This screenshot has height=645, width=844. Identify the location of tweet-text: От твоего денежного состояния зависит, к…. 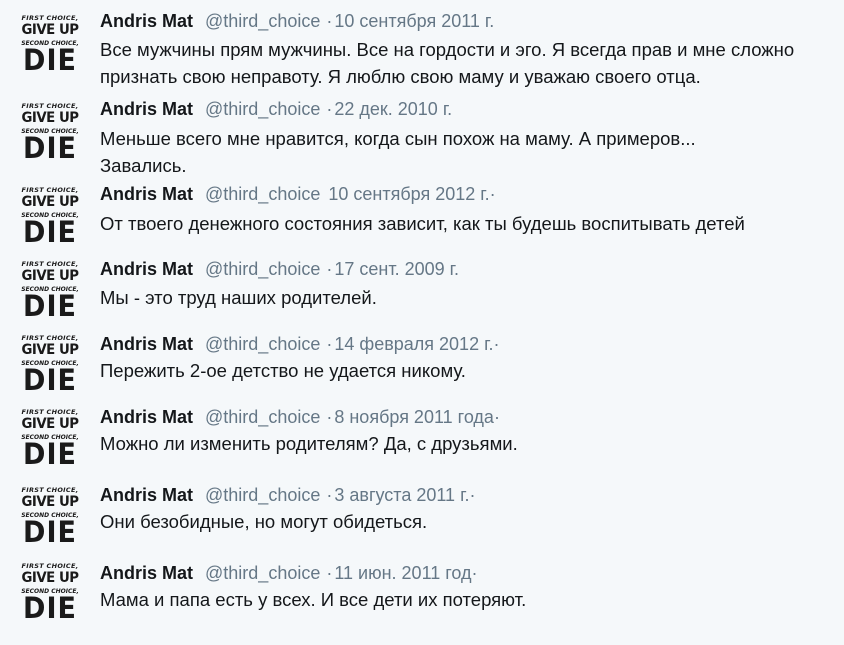
(422, 223).